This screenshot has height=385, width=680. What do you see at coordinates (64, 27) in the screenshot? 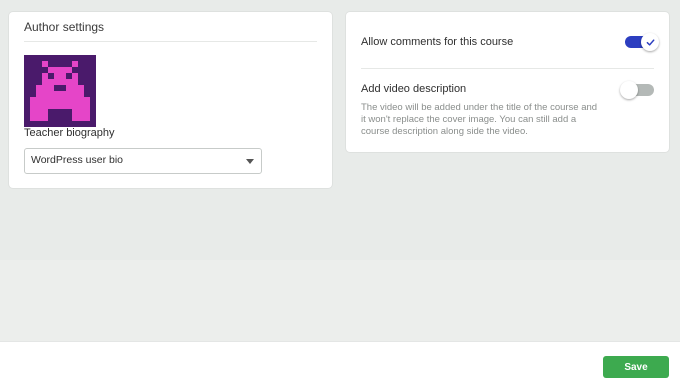
I see `author-settings-title: Author settings` at bounding box center [64, 27].